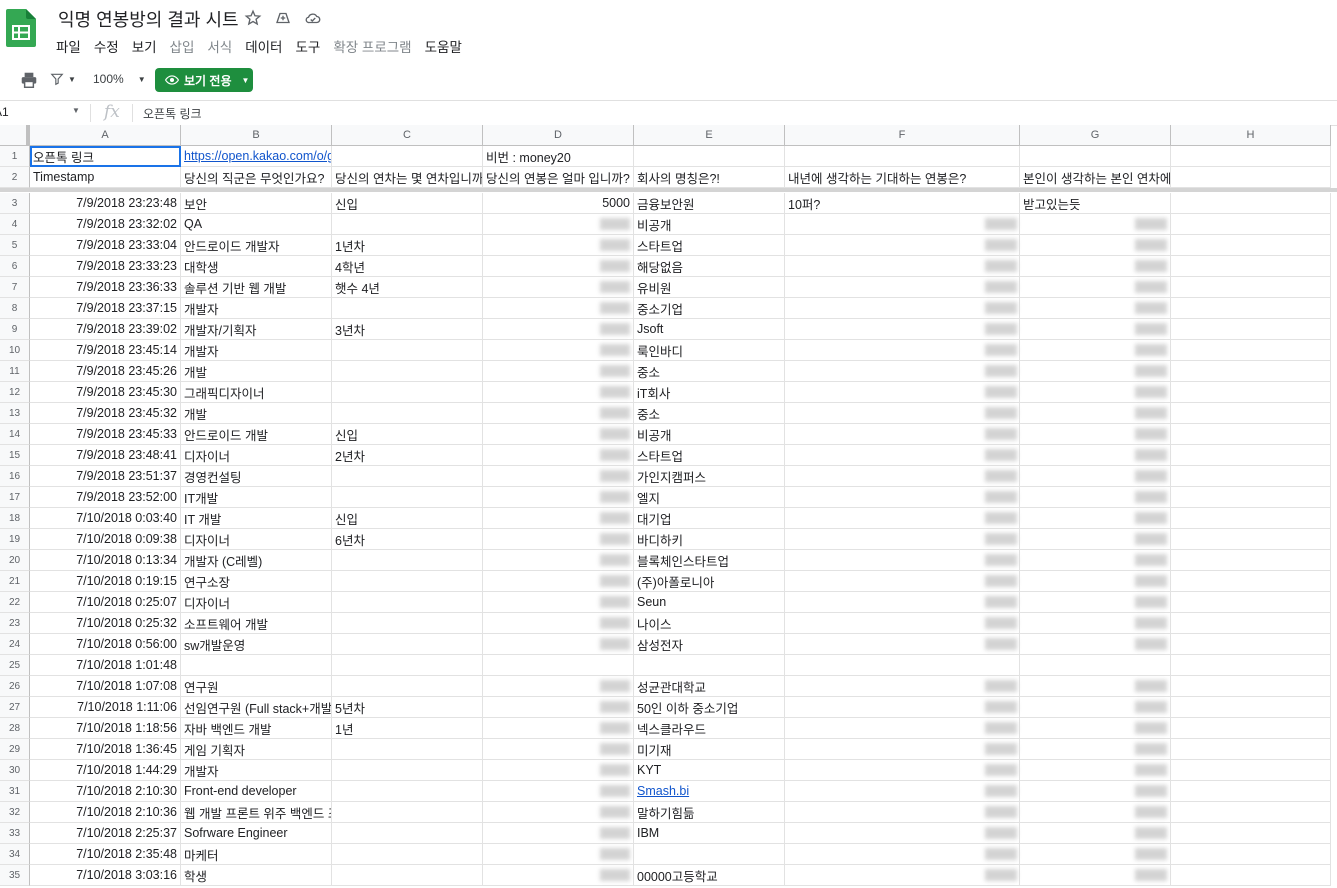 The width and height of the screenshot is (1337, 888). What do you see at coordinates (1251, 791) in the screenshot?
I see `cell-H31` at bounding box center [1251, 791].